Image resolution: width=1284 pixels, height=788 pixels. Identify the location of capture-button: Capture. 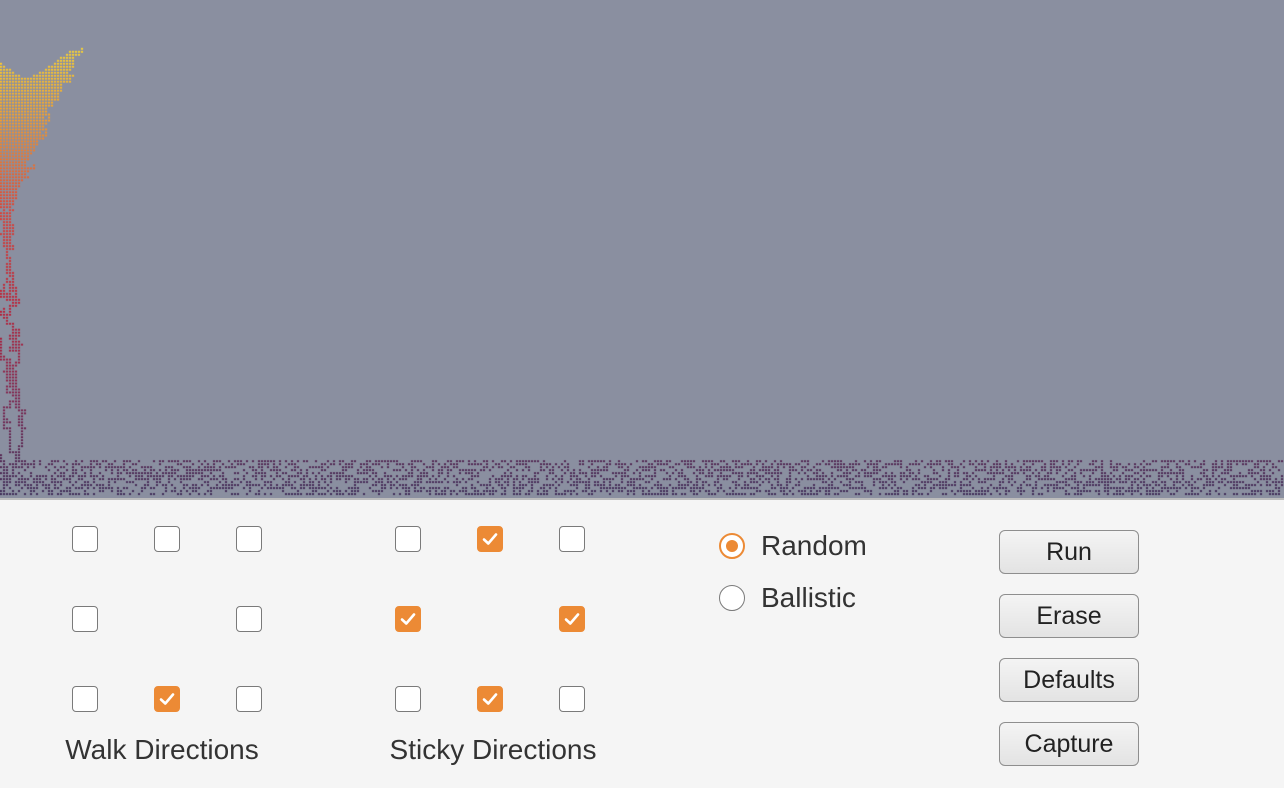
(1069, 744).